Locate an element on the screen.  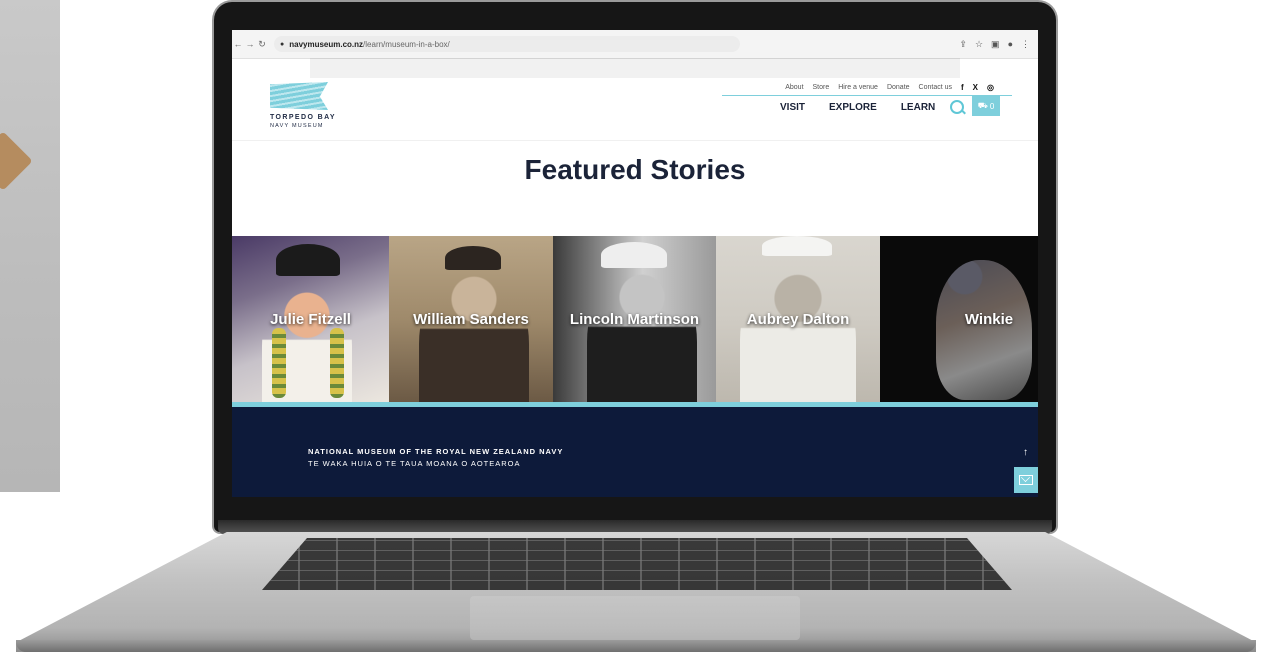
story-card-aubrey-dalton: Aubrey Dalton is located at coordinates (798, 319).